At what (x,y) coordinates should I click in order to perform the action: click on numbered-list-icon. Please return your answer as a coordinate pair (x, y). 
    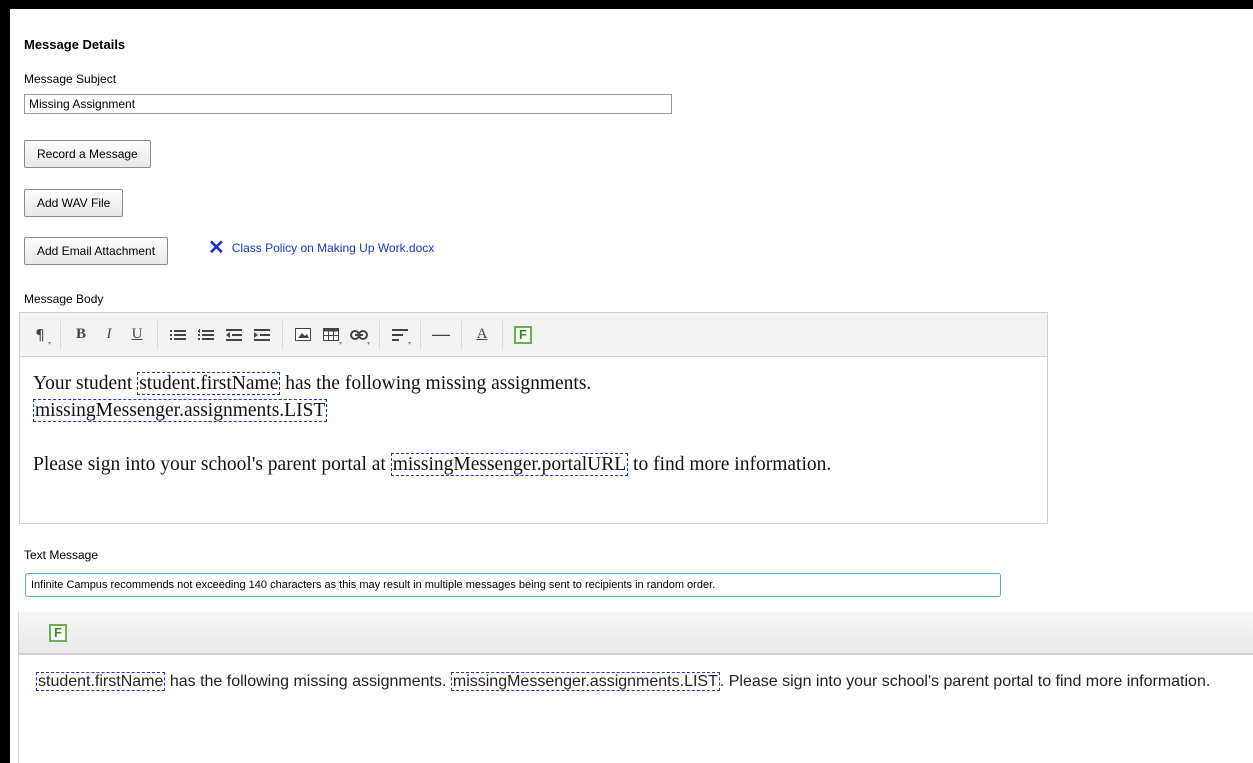
    Looking at the image, I should click on (206, 335).